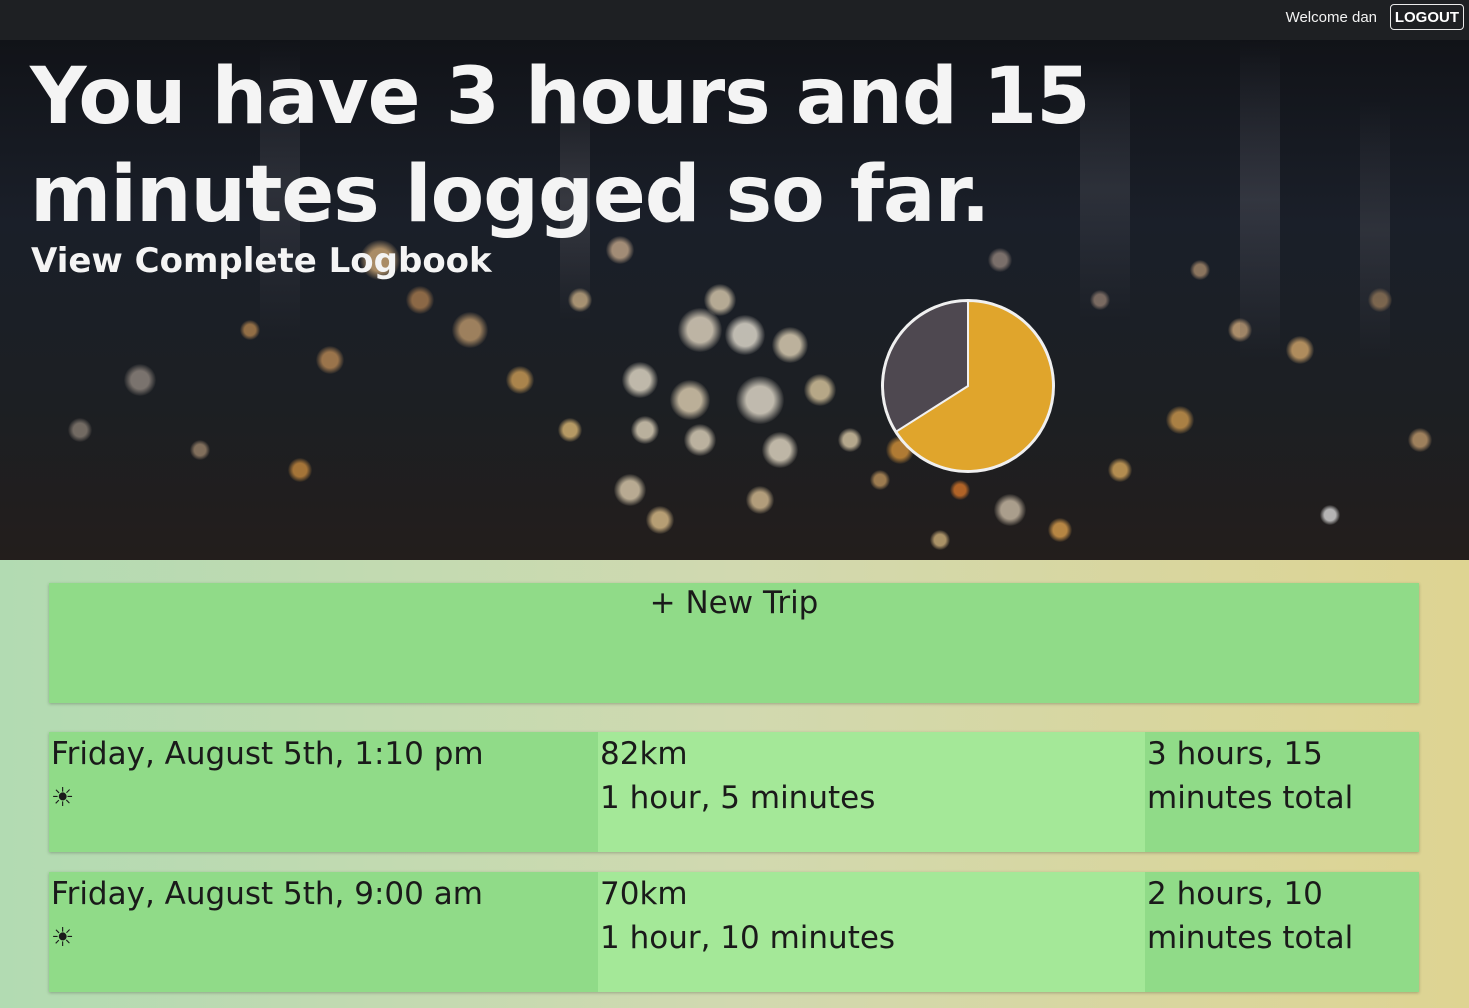 The width and height of the screenshot is (1469, 1008). What do you see at coordinates (323, 932) in the screenshot?
I see `trip-date-cell: Friday, August 5th, 9:00 am ☀` at bounding box center [323, 932].